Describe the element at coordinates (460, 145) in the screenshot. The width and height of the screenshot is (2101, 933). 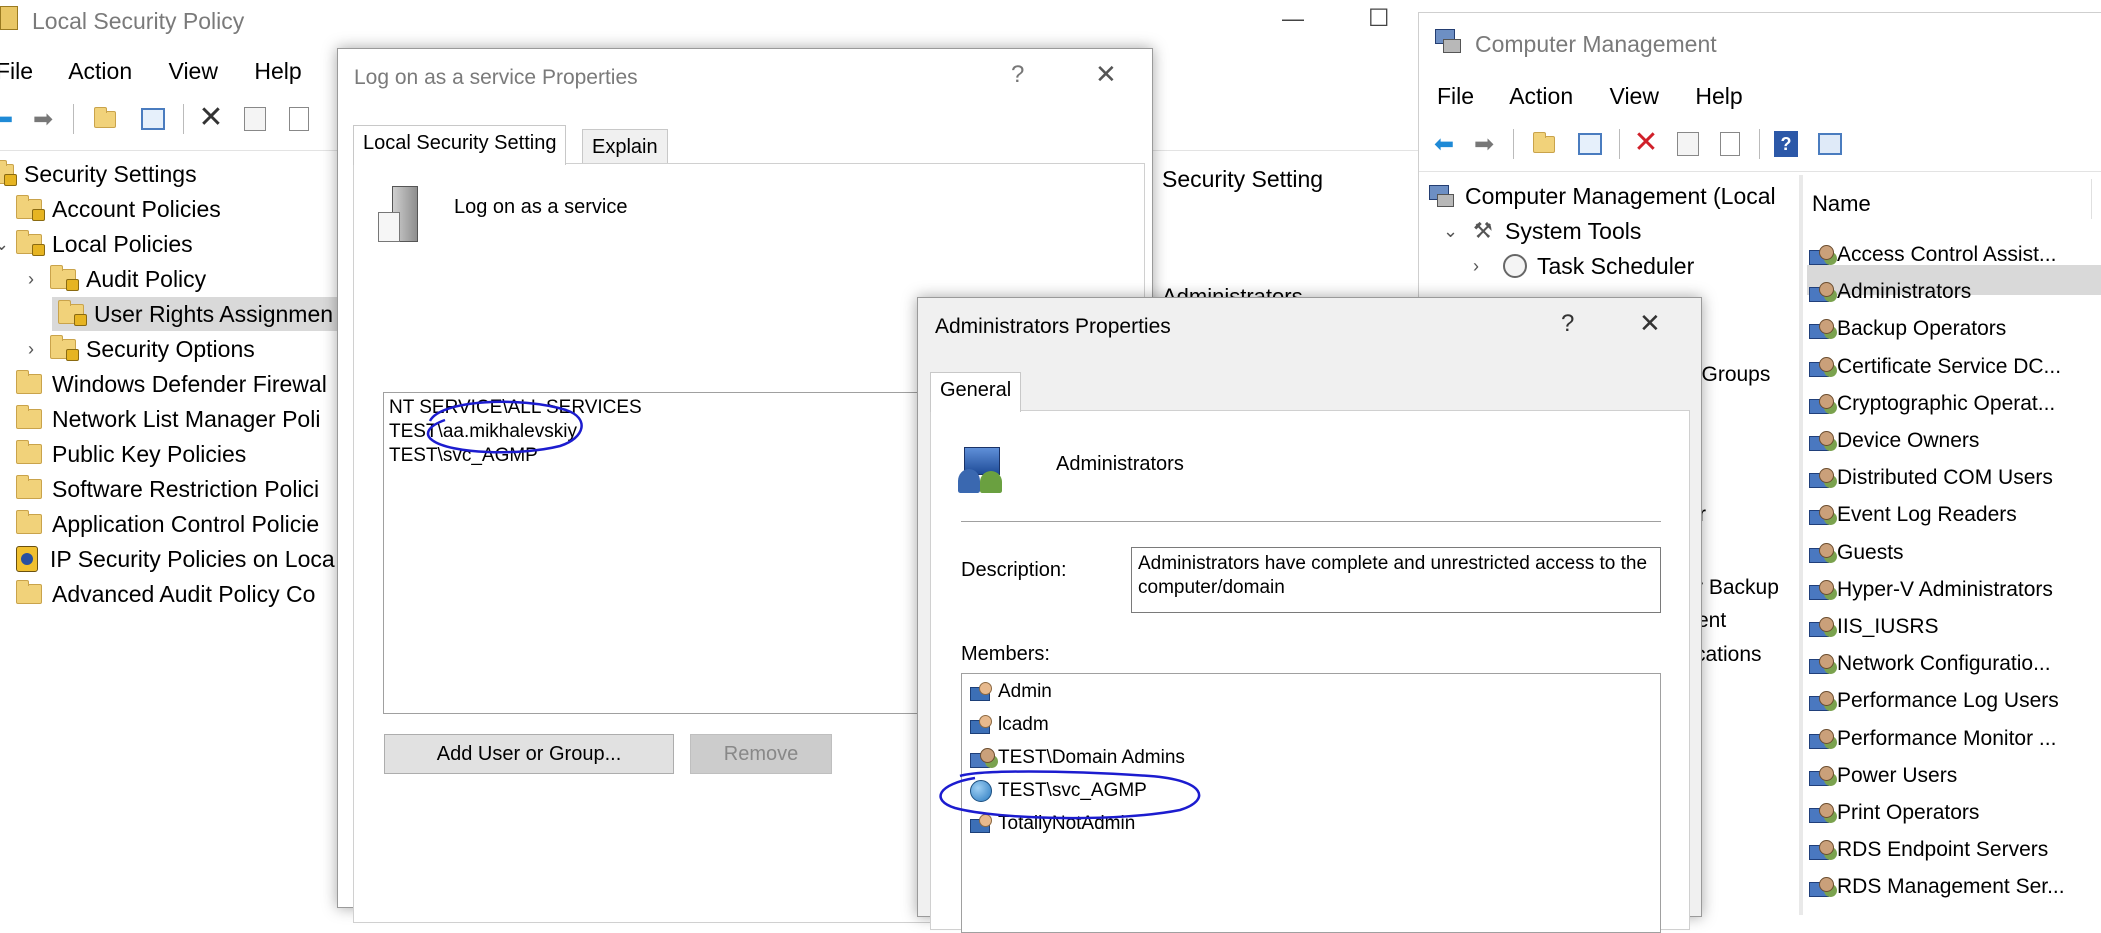
I see `tab-local-security-setting: Local Security Setting` at that location.